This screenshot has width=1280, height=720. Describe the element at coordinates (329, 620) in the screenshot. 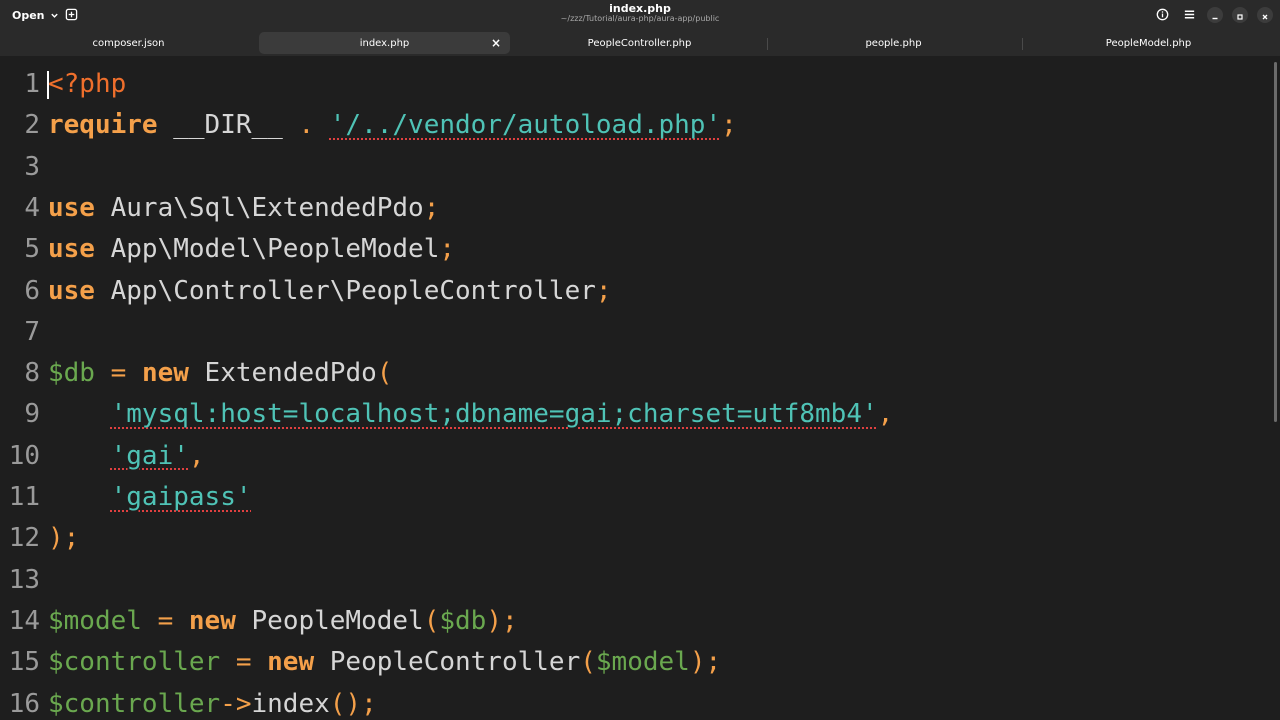

I see `code-token: PeopleModel` at that location.